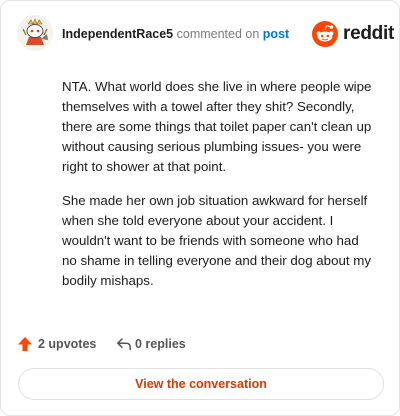 The width and height of the screenshot is (400, 416). I want to click on reddit-logo-icon, so click(325, 34).